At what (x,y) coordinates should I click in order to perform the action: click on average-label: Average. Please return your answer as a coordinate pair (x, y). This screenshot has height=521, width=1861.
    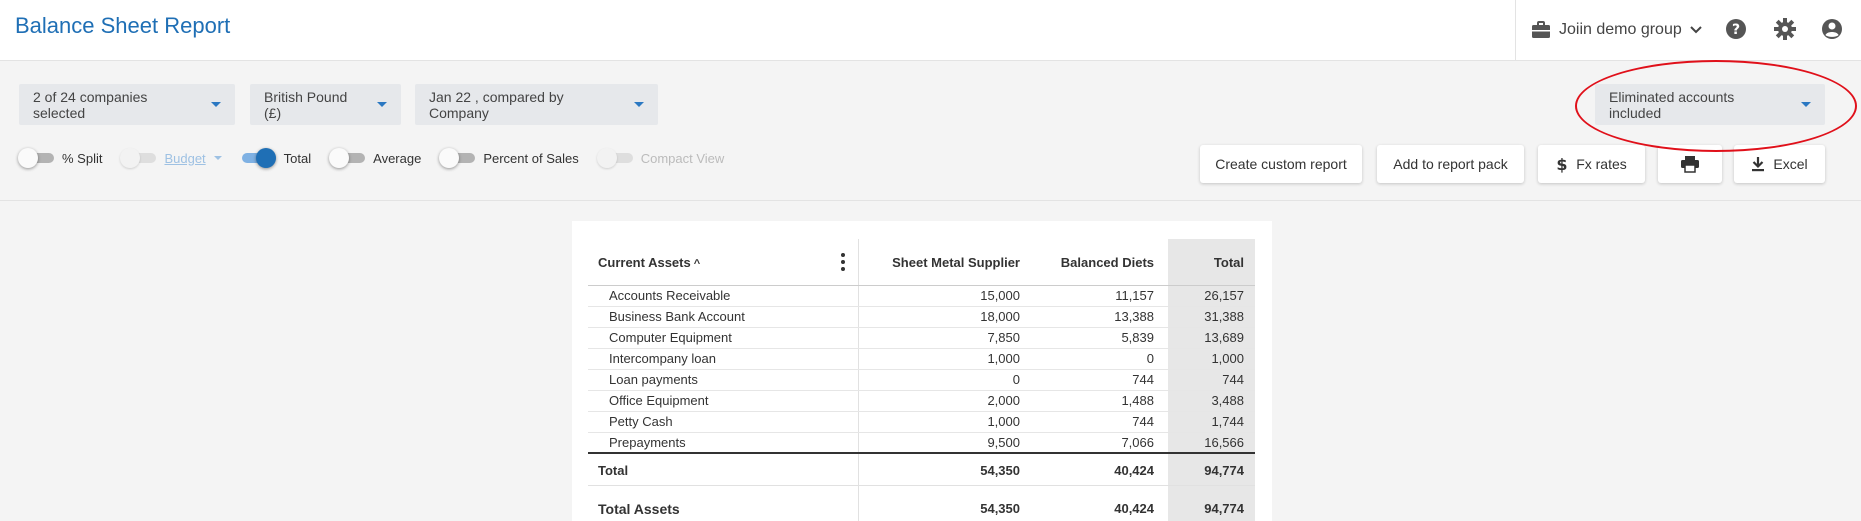
    Looking at the image, I should click on (397, 158).